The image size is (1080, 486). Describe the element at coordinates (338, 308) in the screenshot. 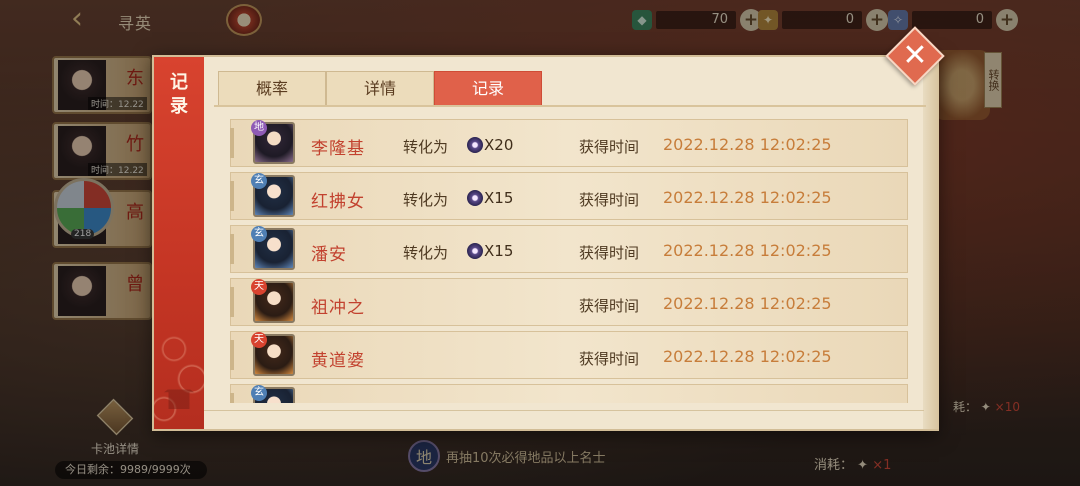

I see `character-name: 祖冲之` at that location.